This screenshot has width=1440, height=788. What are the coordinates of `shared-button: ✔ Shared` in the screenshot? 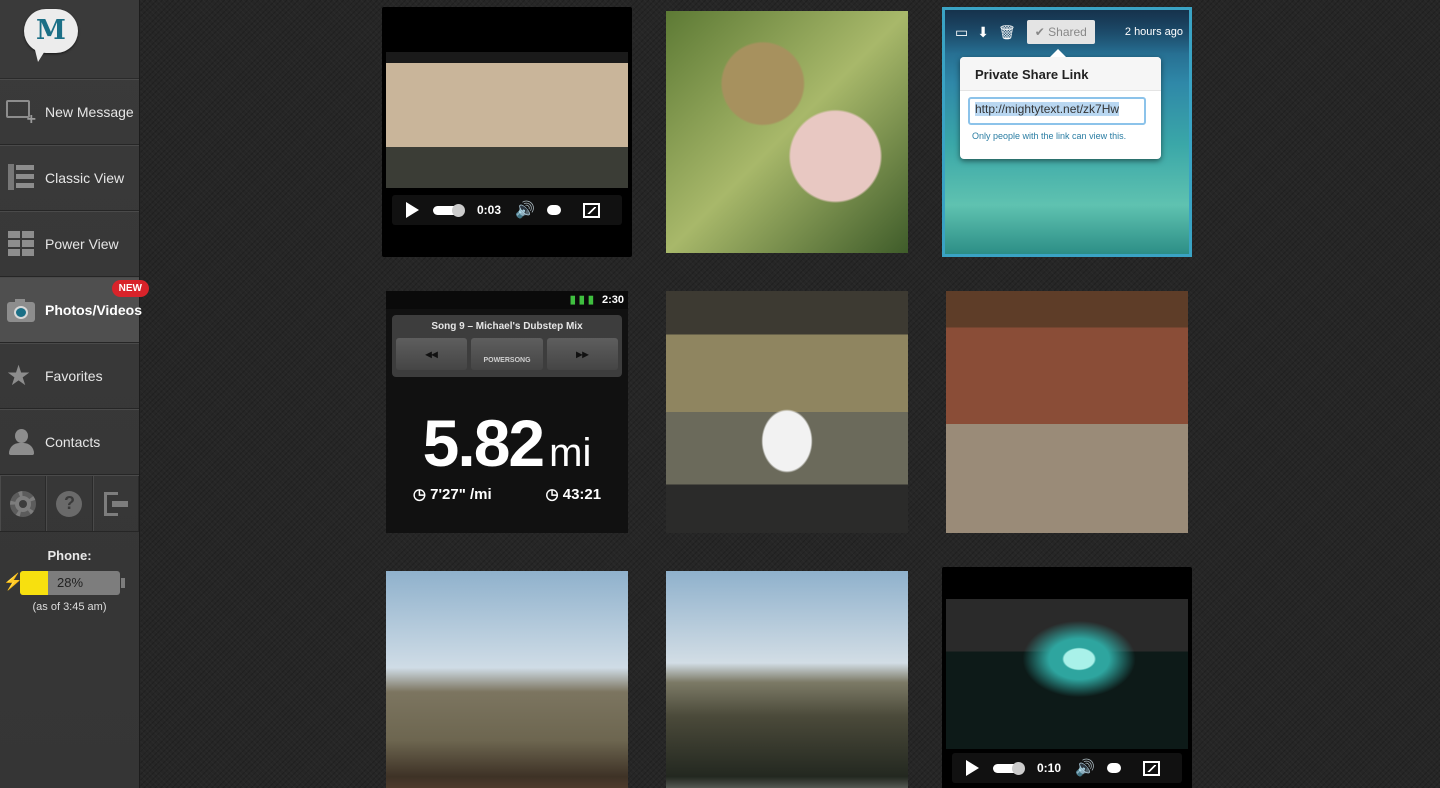 It's located at (1060, 32).